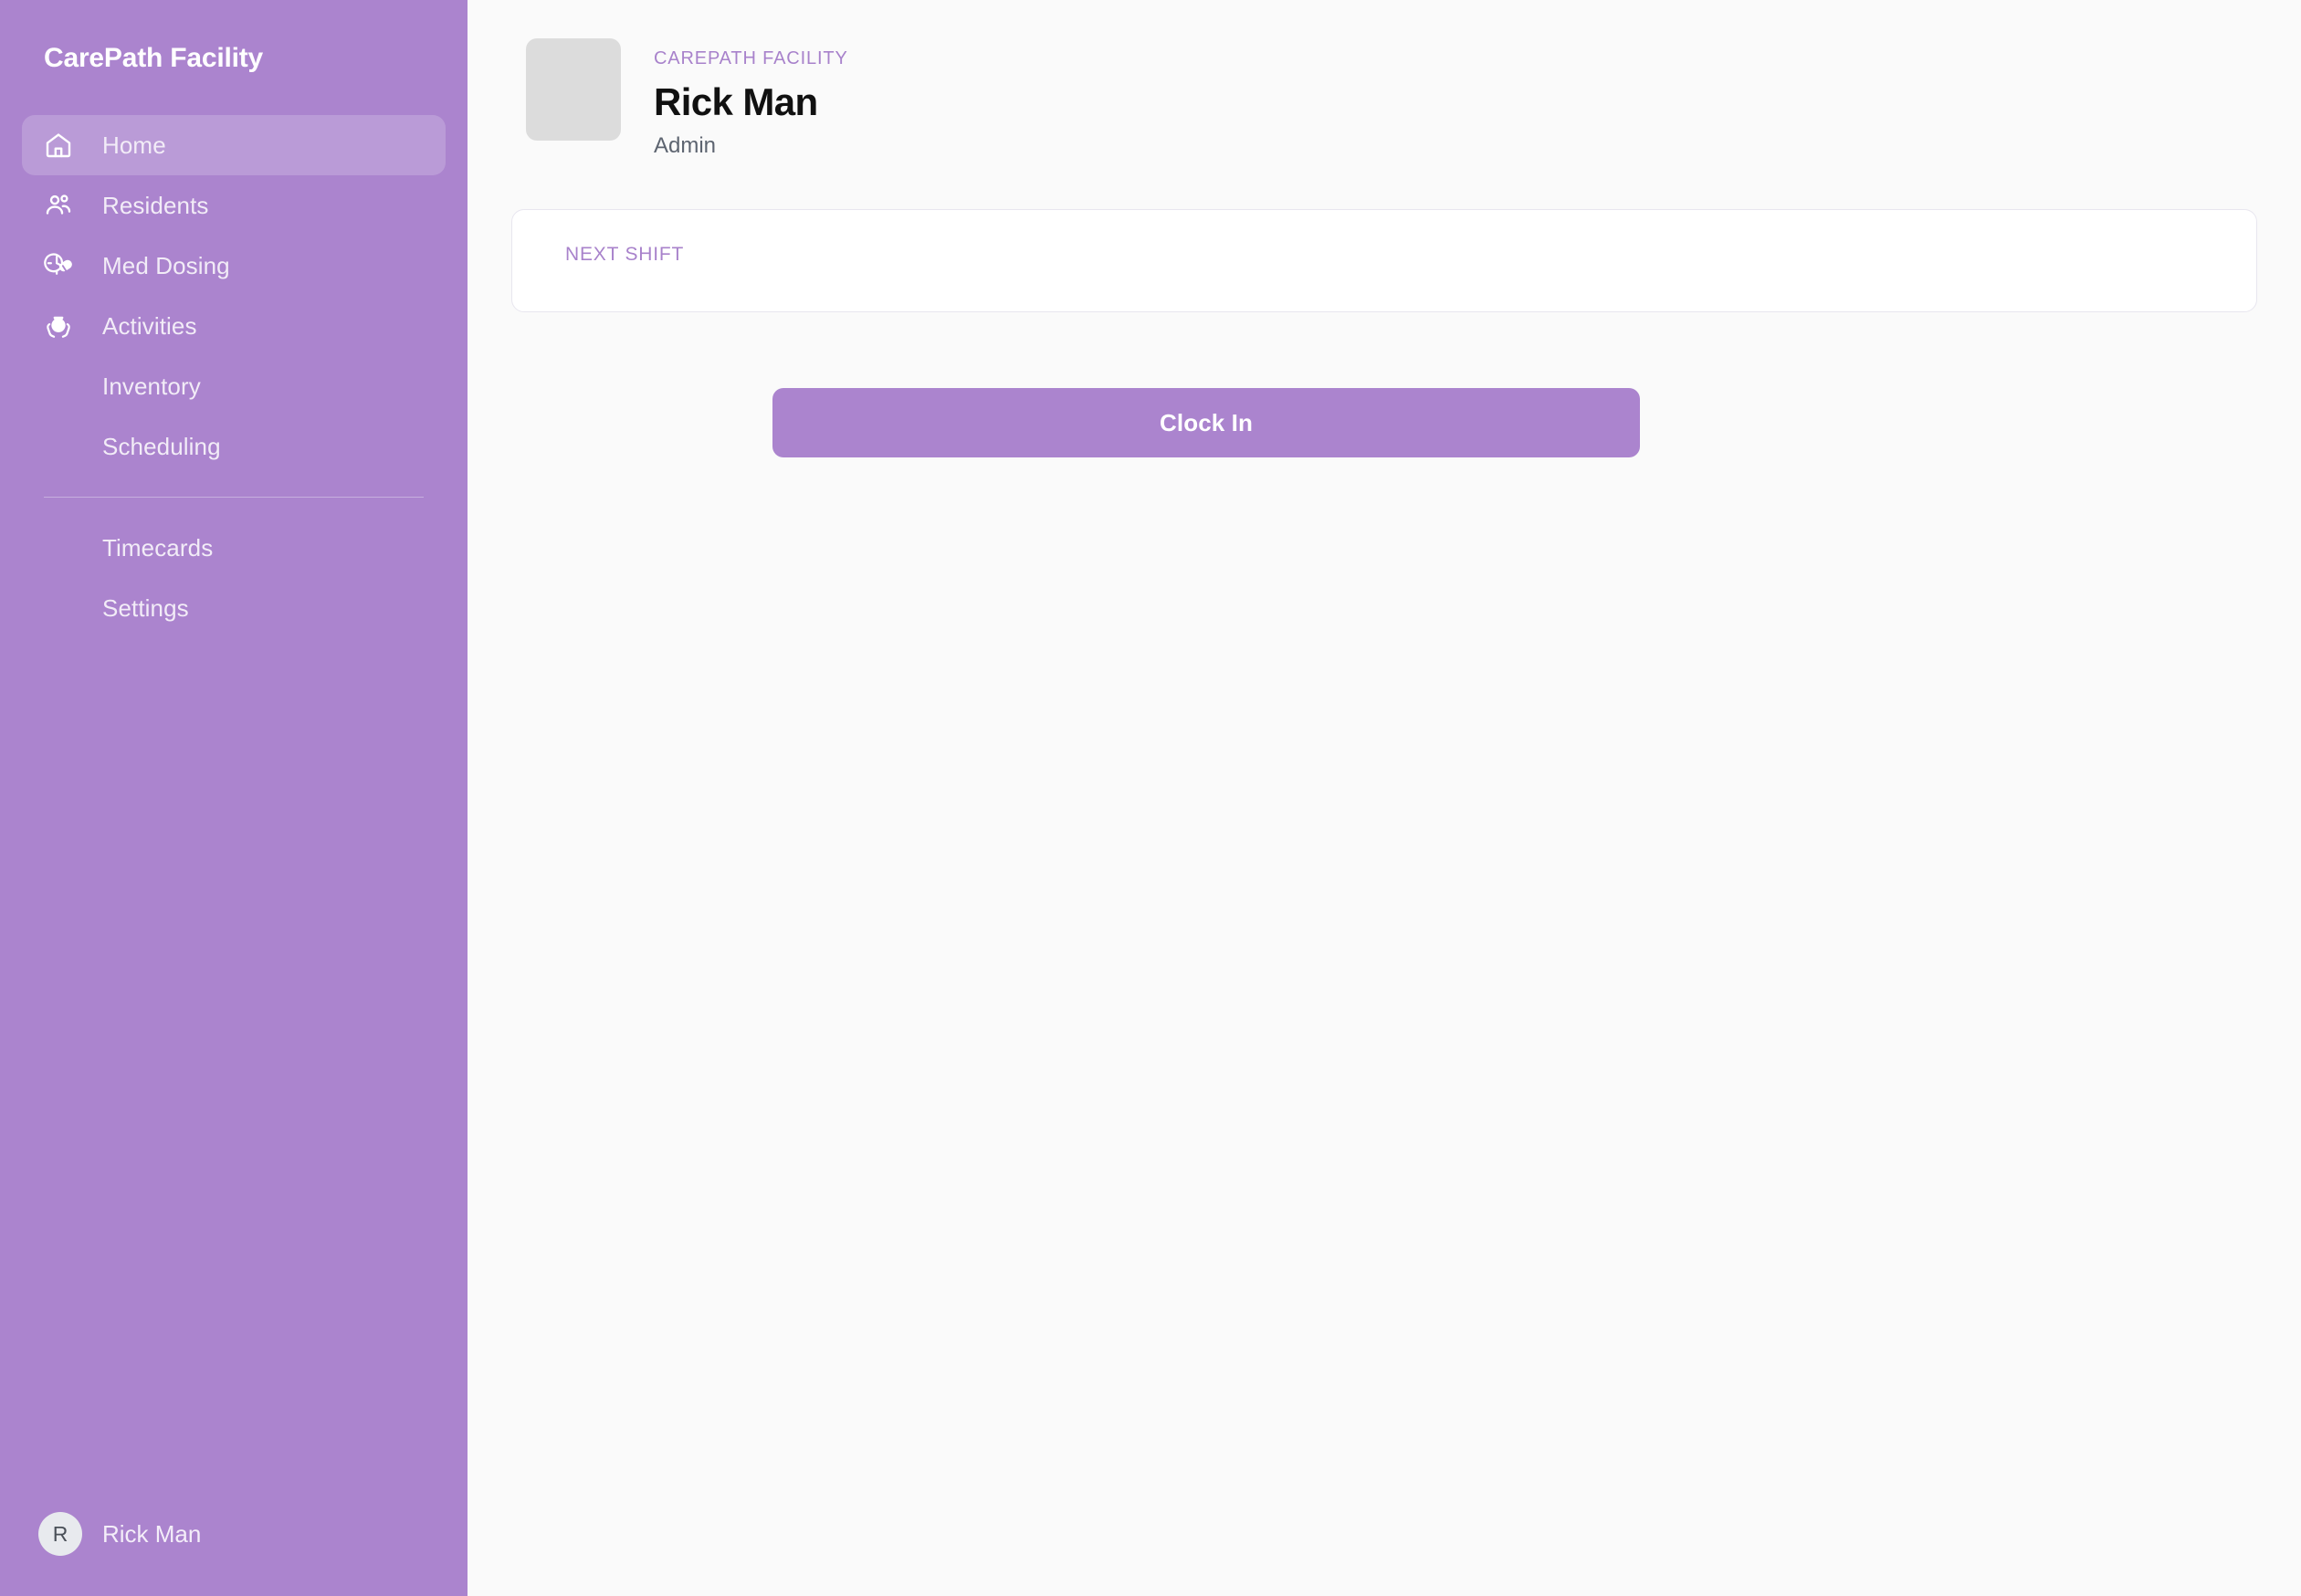 The height and width of the screenshot is (1596, 2301). Describe the element at coordinates (62, 446) in the screenshot. I see `scheduling-icon-placeholder` at that location.